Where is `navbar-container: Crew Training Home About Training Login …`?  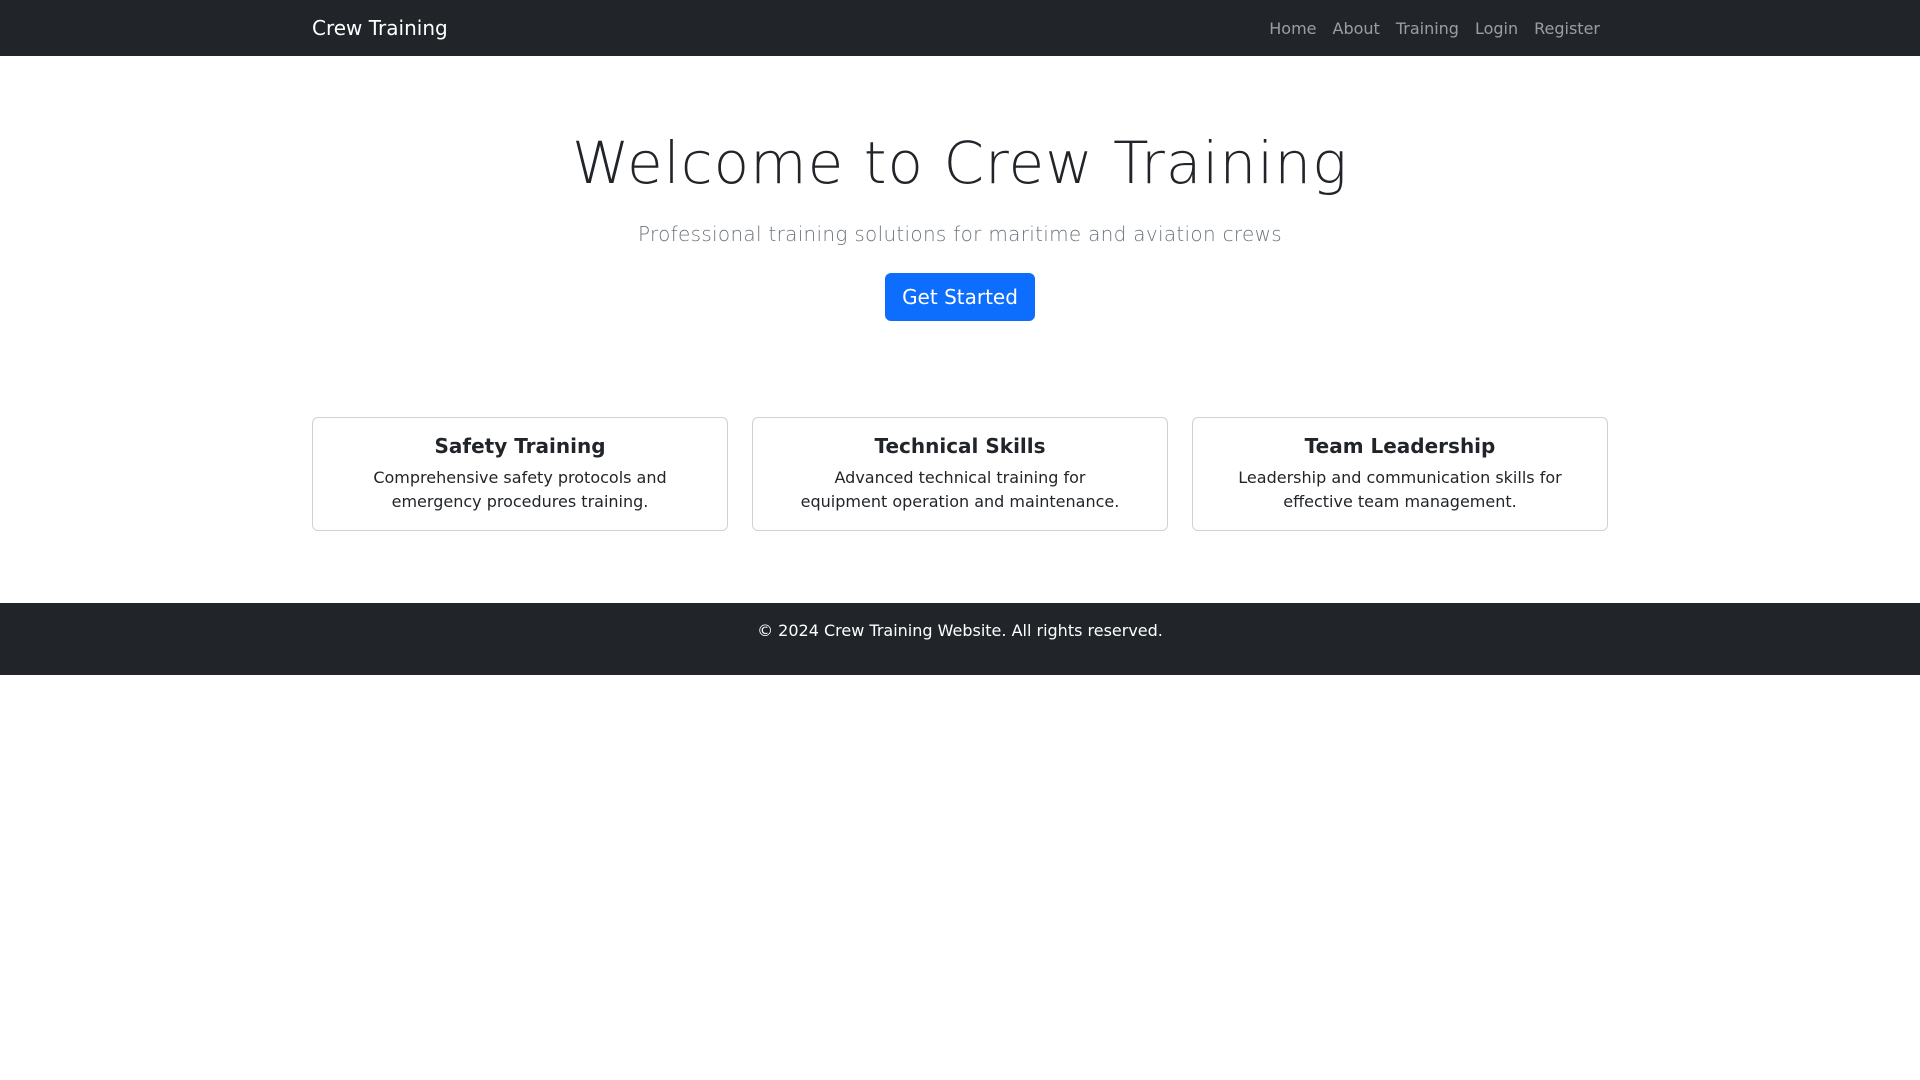
navbar-container: Crew Training Home About Training Login … is located at coordinates (960, 28).